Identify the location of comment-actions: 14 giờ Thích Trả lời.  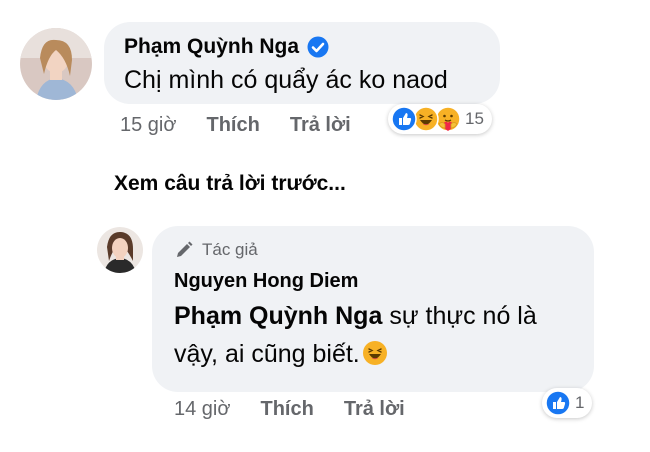
(304, 409).